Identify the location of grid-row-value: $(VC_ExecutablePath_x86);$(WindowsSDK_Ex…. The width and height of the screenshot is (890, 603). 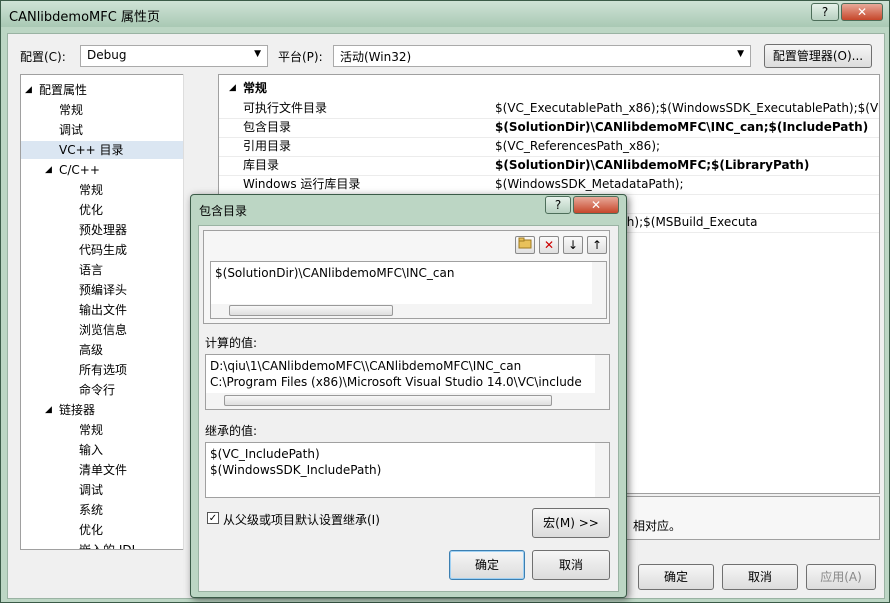
(687, 108).